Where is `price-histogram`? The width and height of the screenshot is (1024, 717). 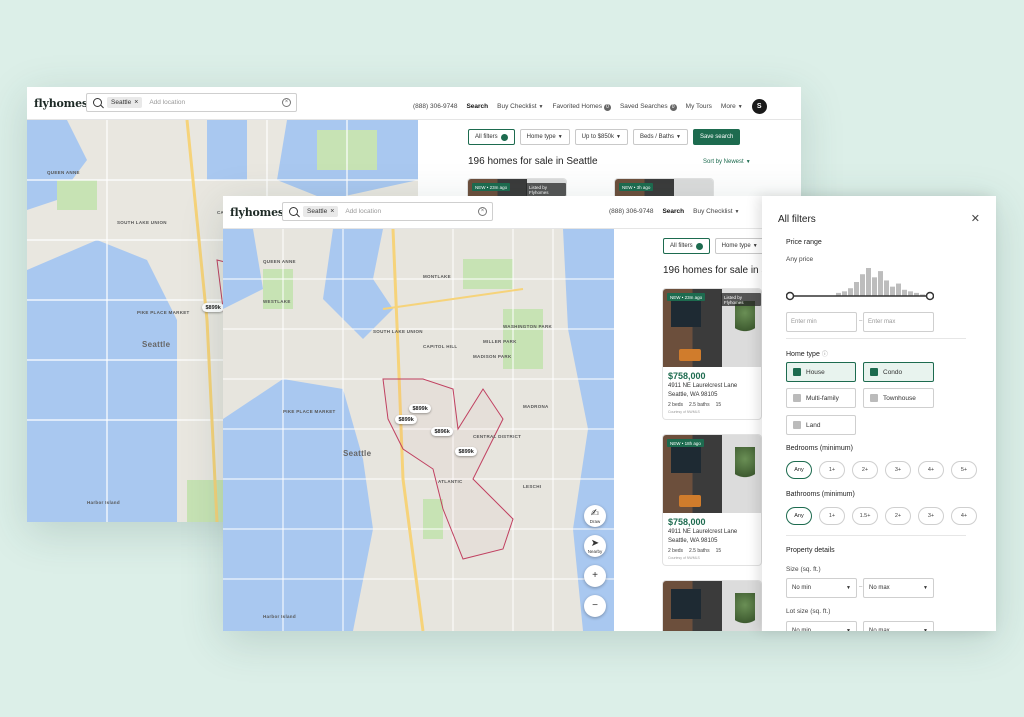
price-histogram is located at coordinates (860, 286).